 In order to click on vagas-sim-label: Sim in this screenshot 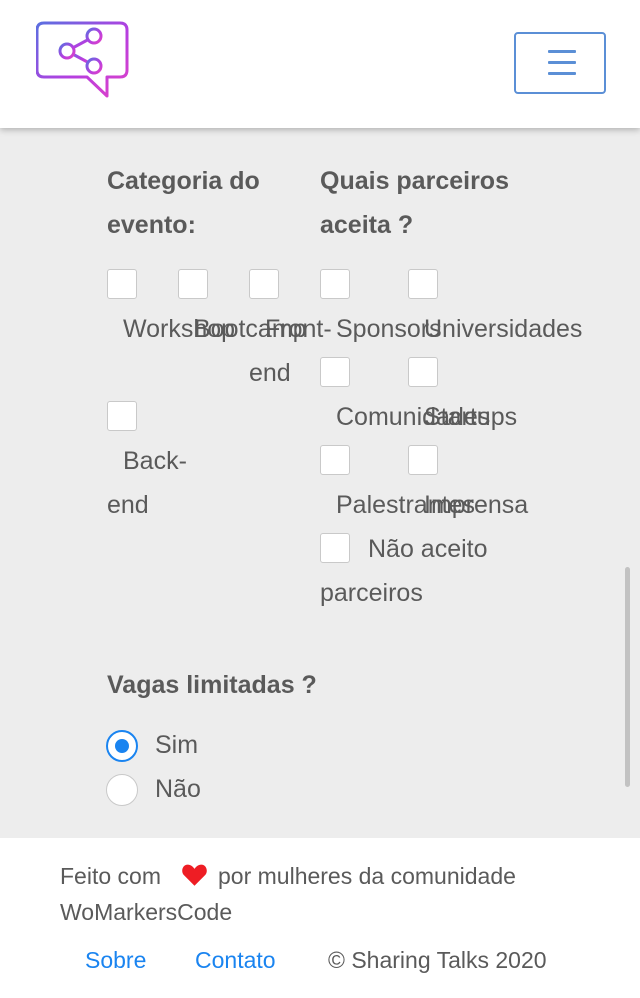, I will do `click(177, 745)`.